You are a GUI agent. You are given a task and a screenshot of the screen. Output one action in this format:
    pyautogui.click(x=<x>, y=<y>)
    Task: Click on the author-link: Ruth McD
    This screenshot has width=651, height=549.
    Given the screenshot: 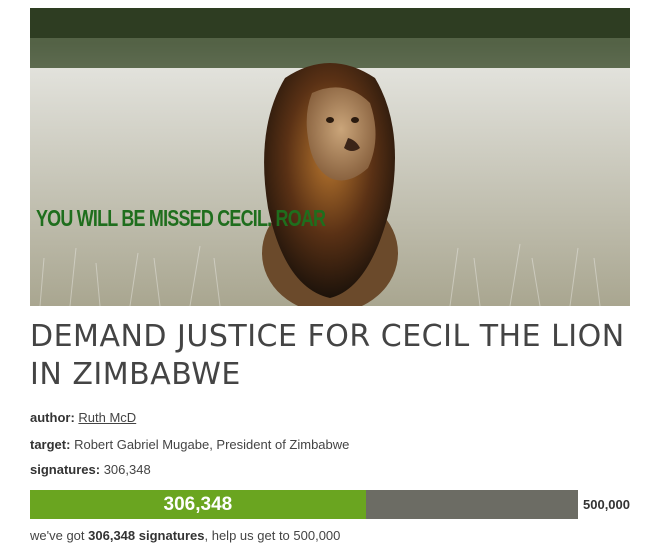 What is the action you would take?
    pyautogui.click(x=107, y=417)
    